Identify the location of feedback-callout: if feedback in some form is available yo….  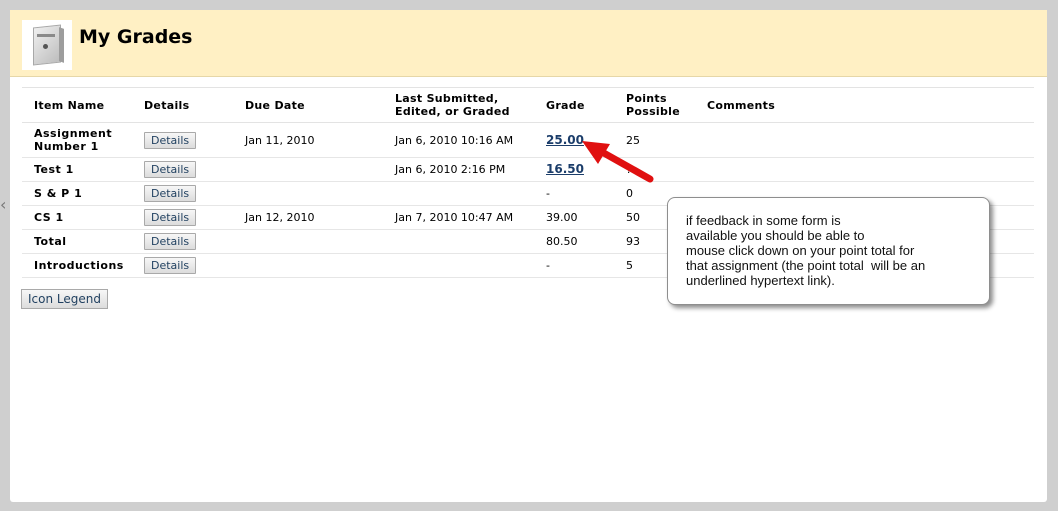
(828, 251).